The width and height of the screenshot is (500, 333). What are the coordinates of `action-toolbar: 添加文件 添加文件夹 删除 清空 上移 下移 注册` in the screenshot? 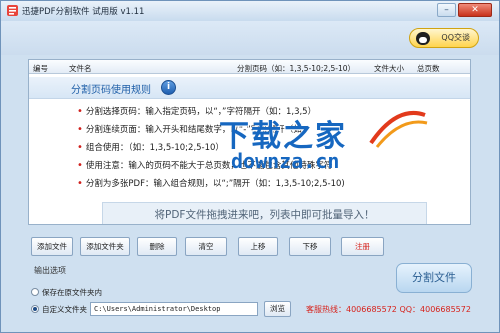 It's located at (241, 246).